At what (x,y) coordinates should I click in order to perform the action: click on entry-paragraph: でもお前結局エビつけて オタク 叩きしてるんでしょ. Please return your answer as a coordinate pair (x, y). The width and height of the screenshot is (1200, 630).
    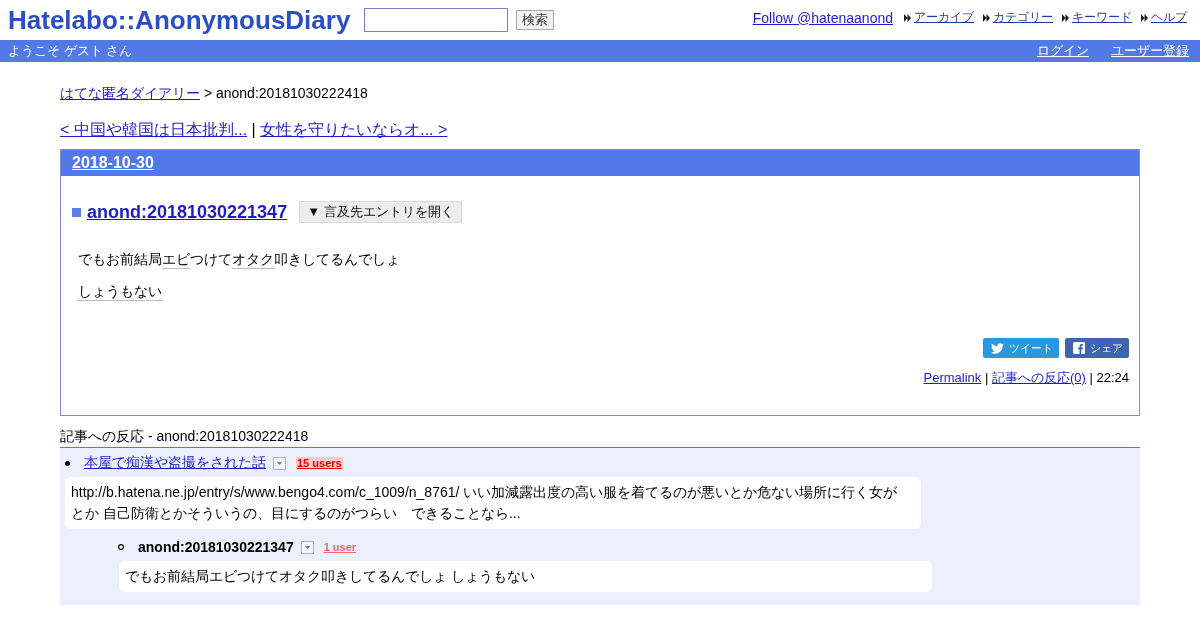
    Looking at the image, I should click on (239, 261).